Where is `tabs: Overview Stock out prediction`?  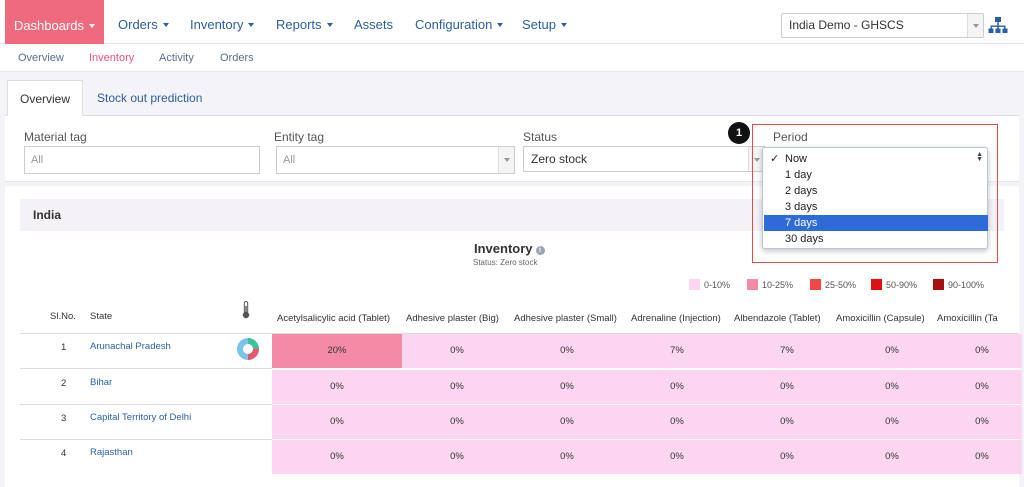 tabs: Overview Stock out prediction is located at coordinates (512, 98).